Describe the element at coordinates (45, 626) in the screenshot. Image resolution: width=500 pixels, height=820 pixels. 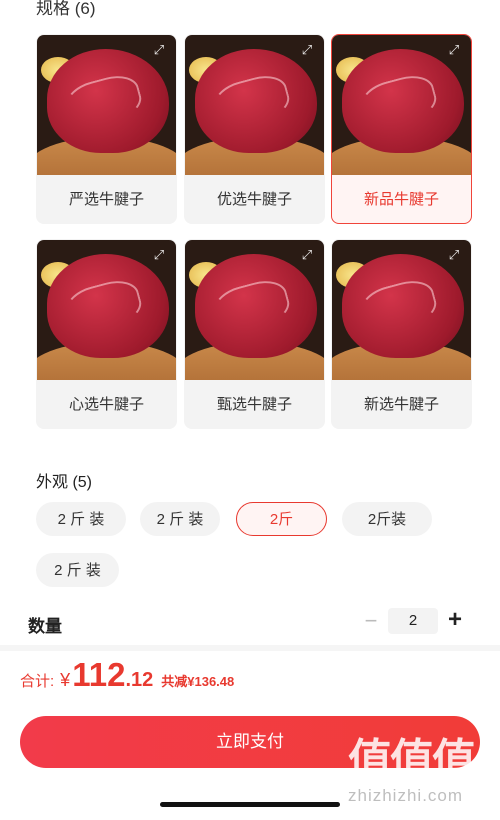
I see `quantity-label: 数量` at that location.